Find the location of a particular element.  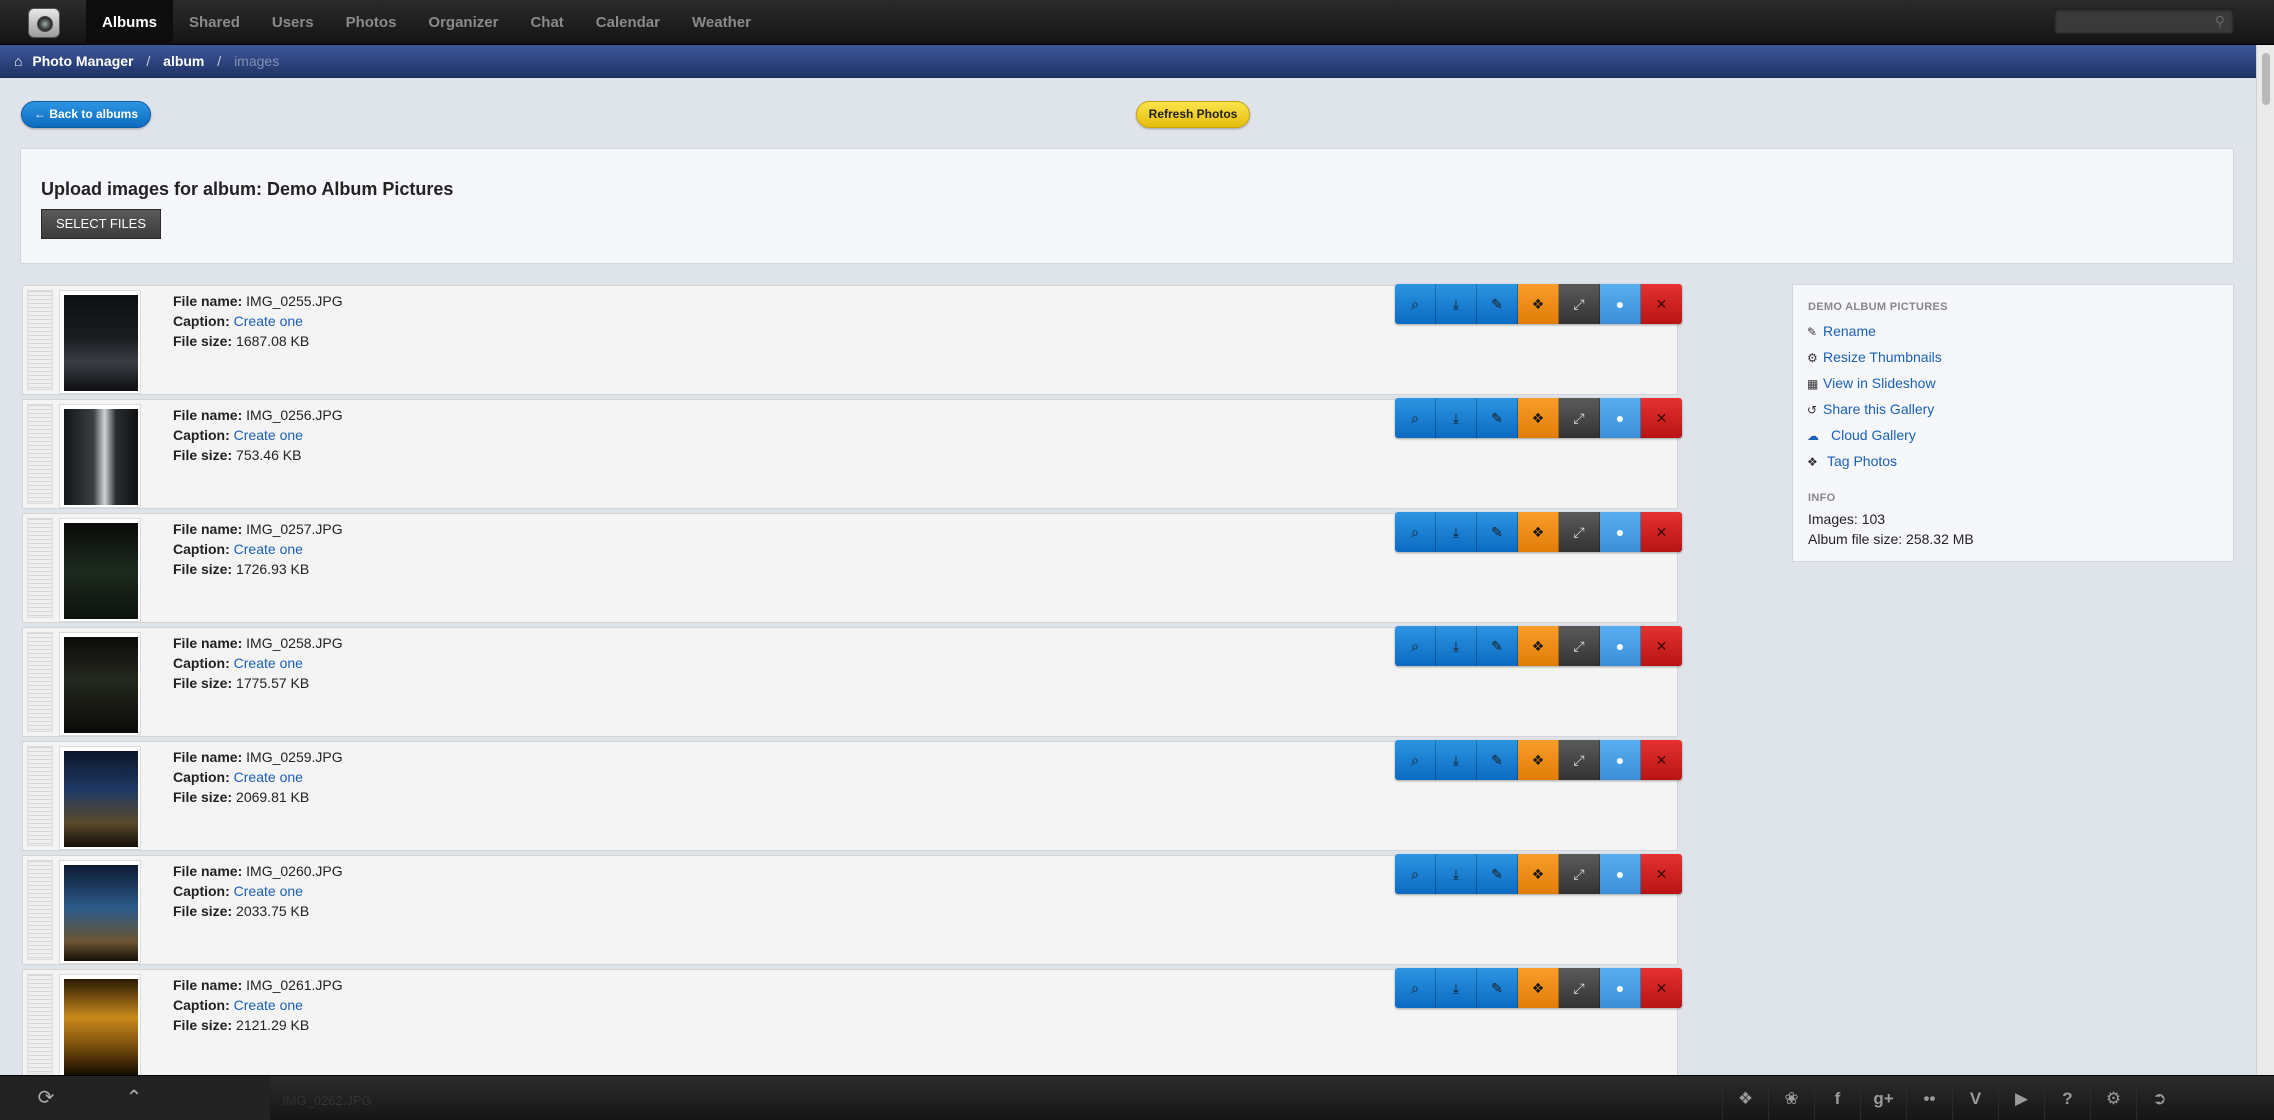

refresh-icon: ⟳ is located at coordinates (46, 1098).